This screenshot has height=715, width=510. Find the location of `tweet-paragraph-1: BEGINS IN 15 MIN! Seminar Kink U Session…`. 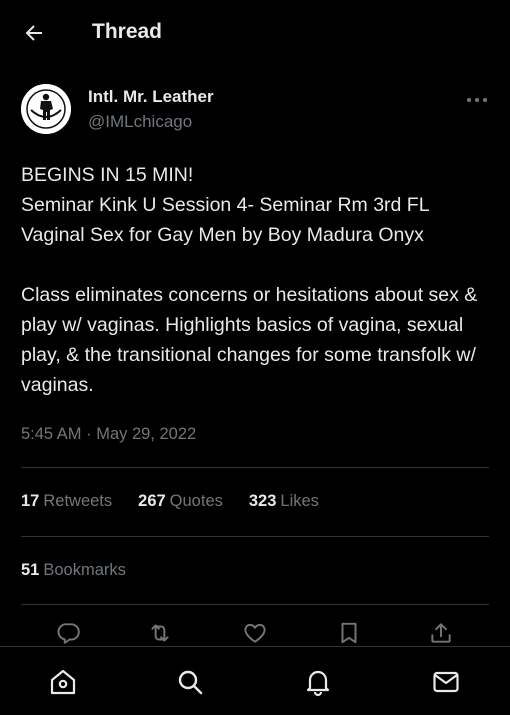

tweet-paragraph-1: BEGINS IN 15 MIN! Seminar Kink U Session… is located at coordinates (225, 205).